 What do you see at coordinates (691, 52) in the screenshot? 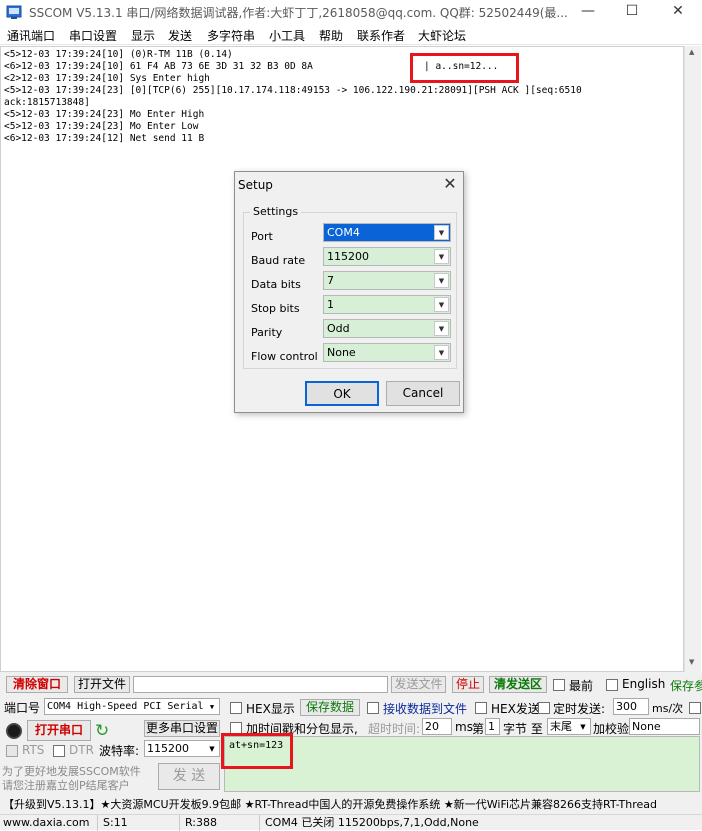
I see `scroll-up-icon: ▲` at bounding box center [691, 52].